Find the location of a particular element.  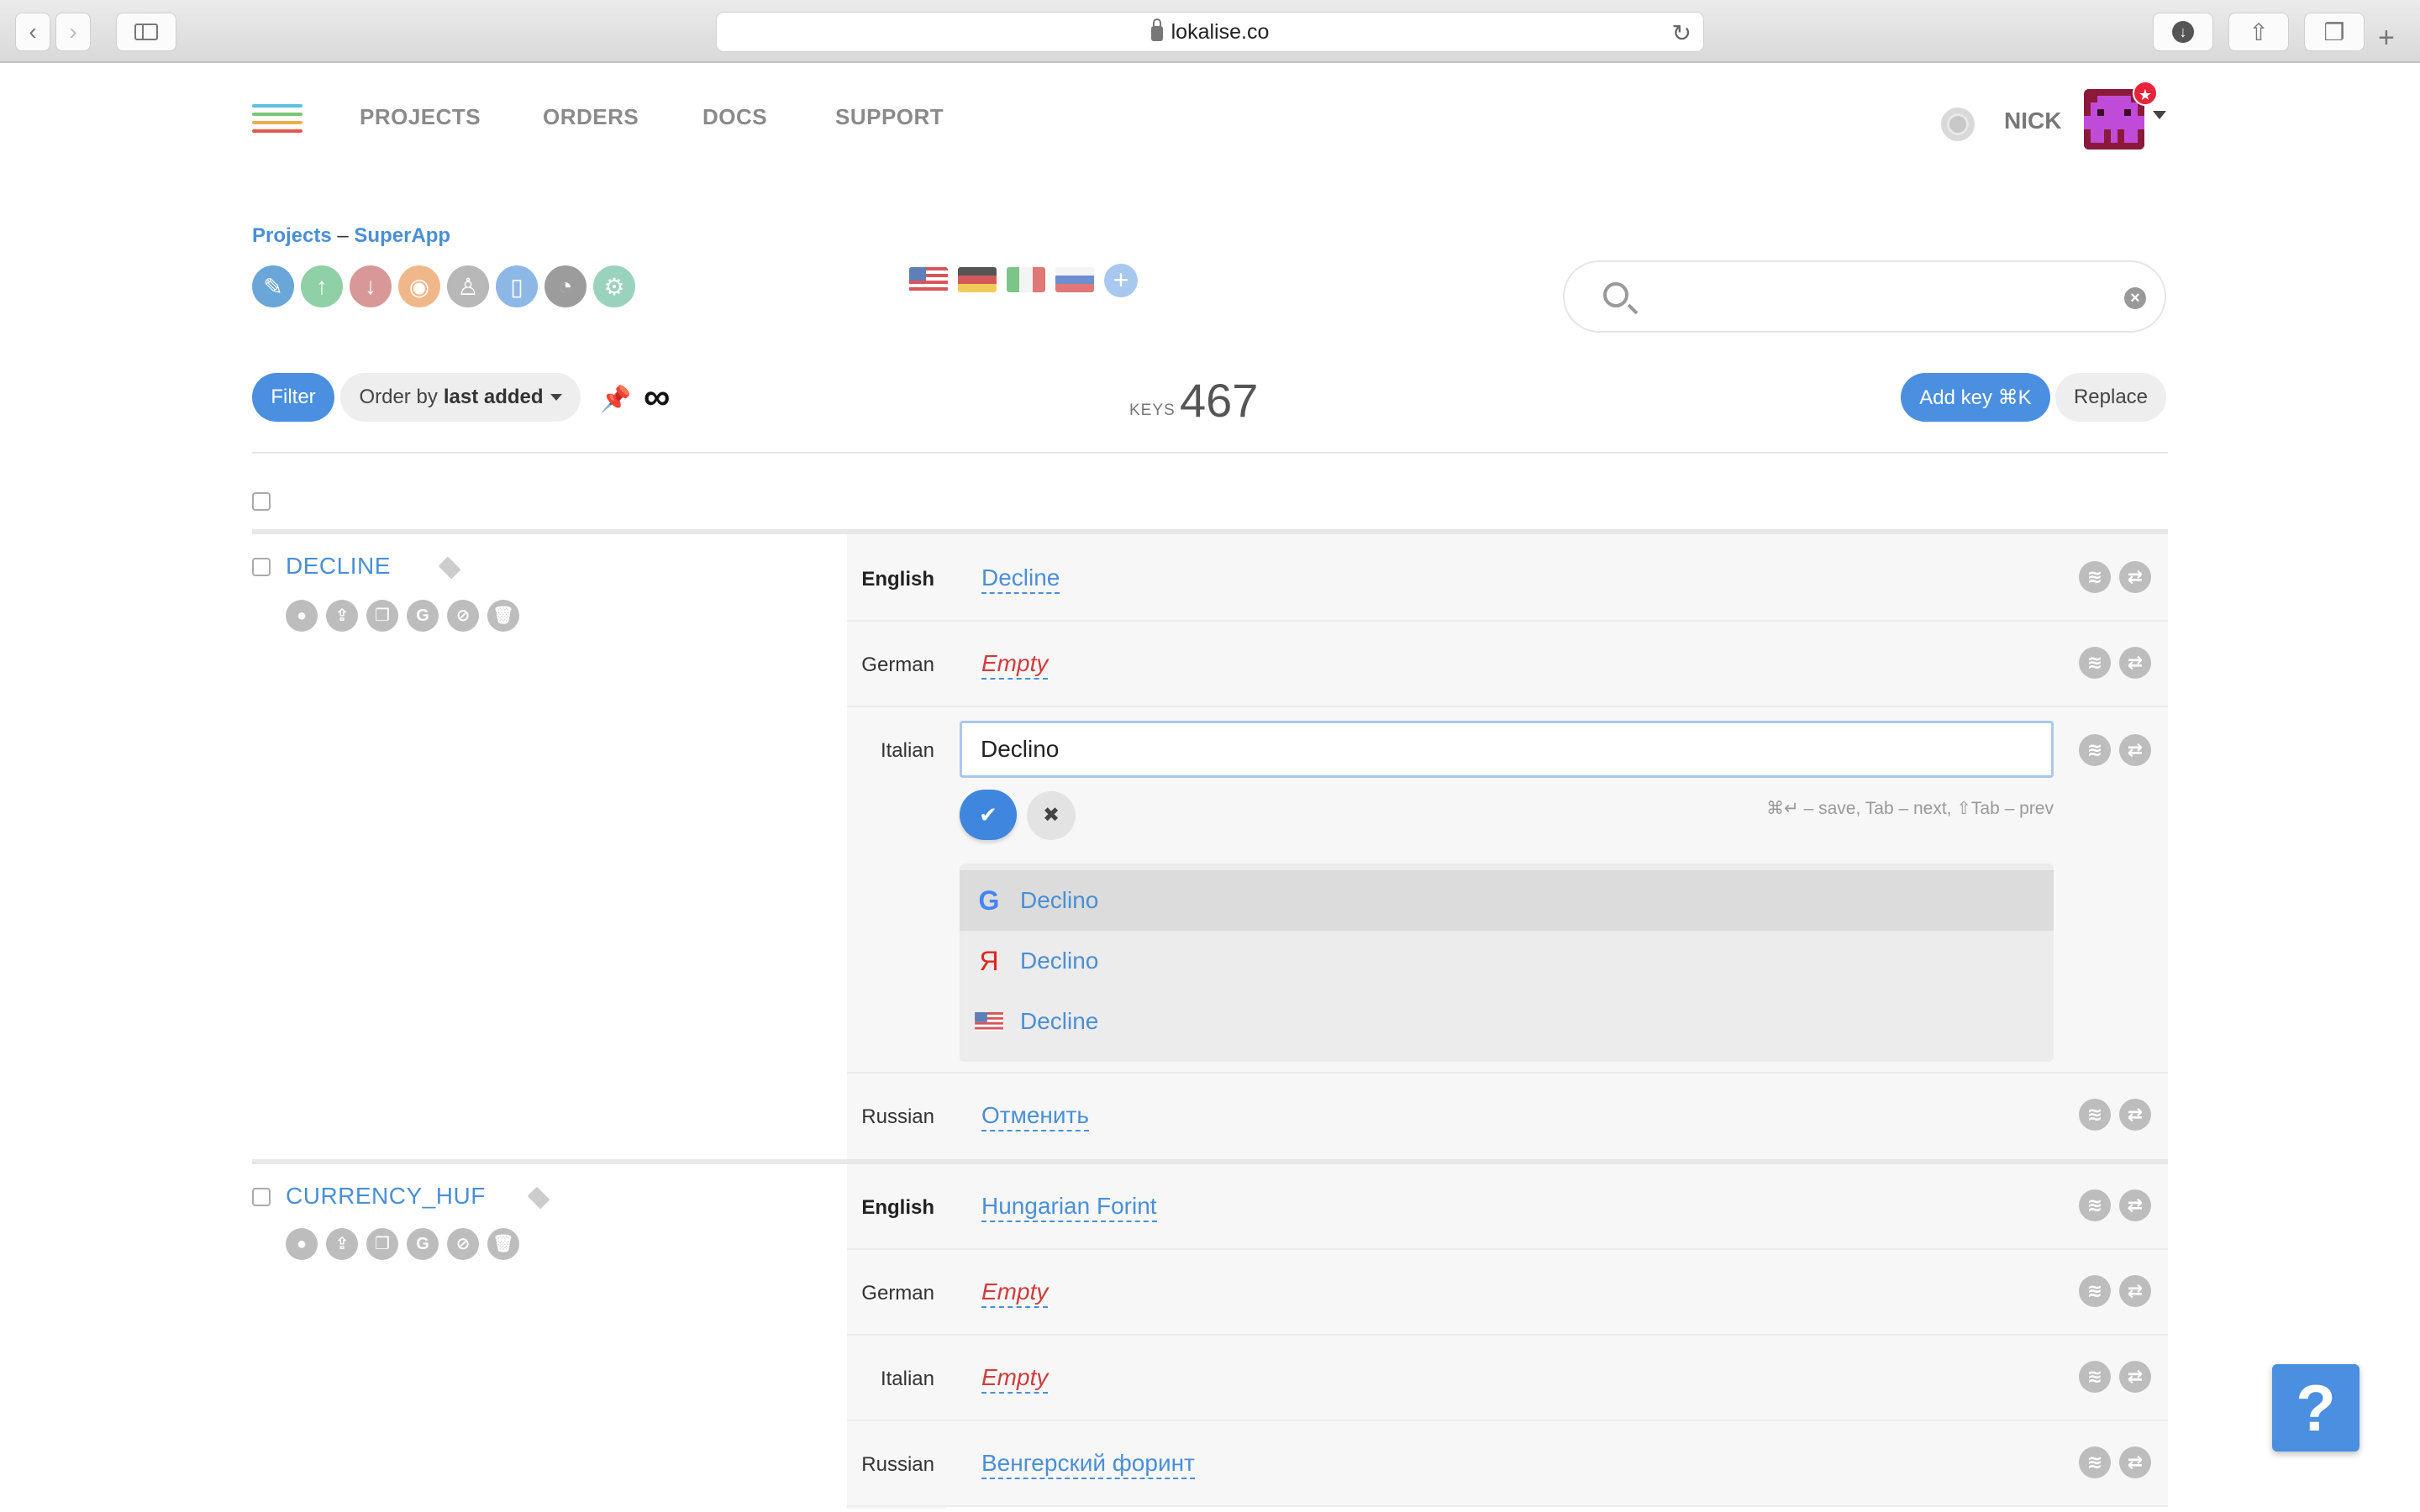

suggestion-item: G Declino is located at coordinates (1507, 900).